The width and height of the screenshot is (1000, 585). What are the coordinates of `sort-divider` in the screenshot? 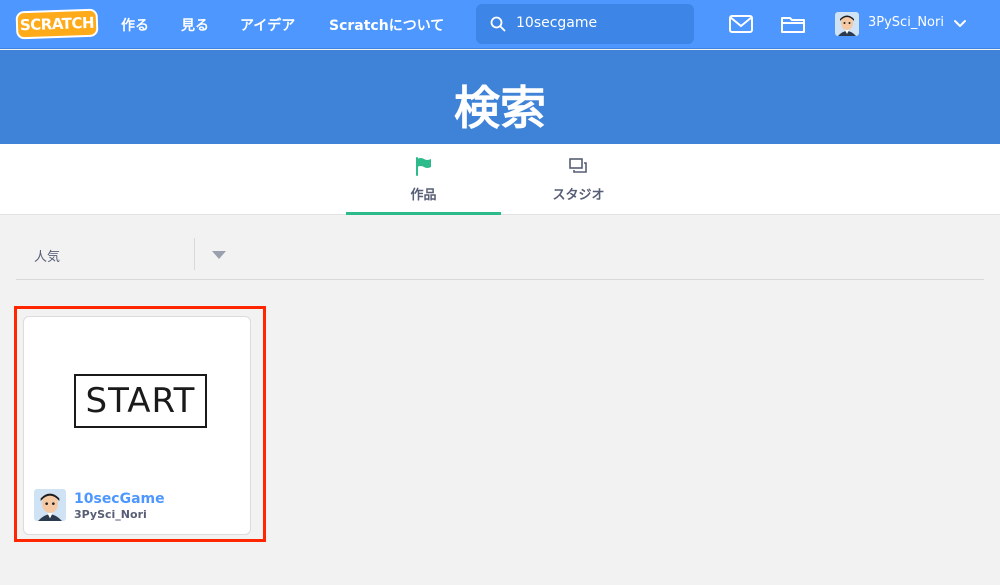 It's located at (194, 254).